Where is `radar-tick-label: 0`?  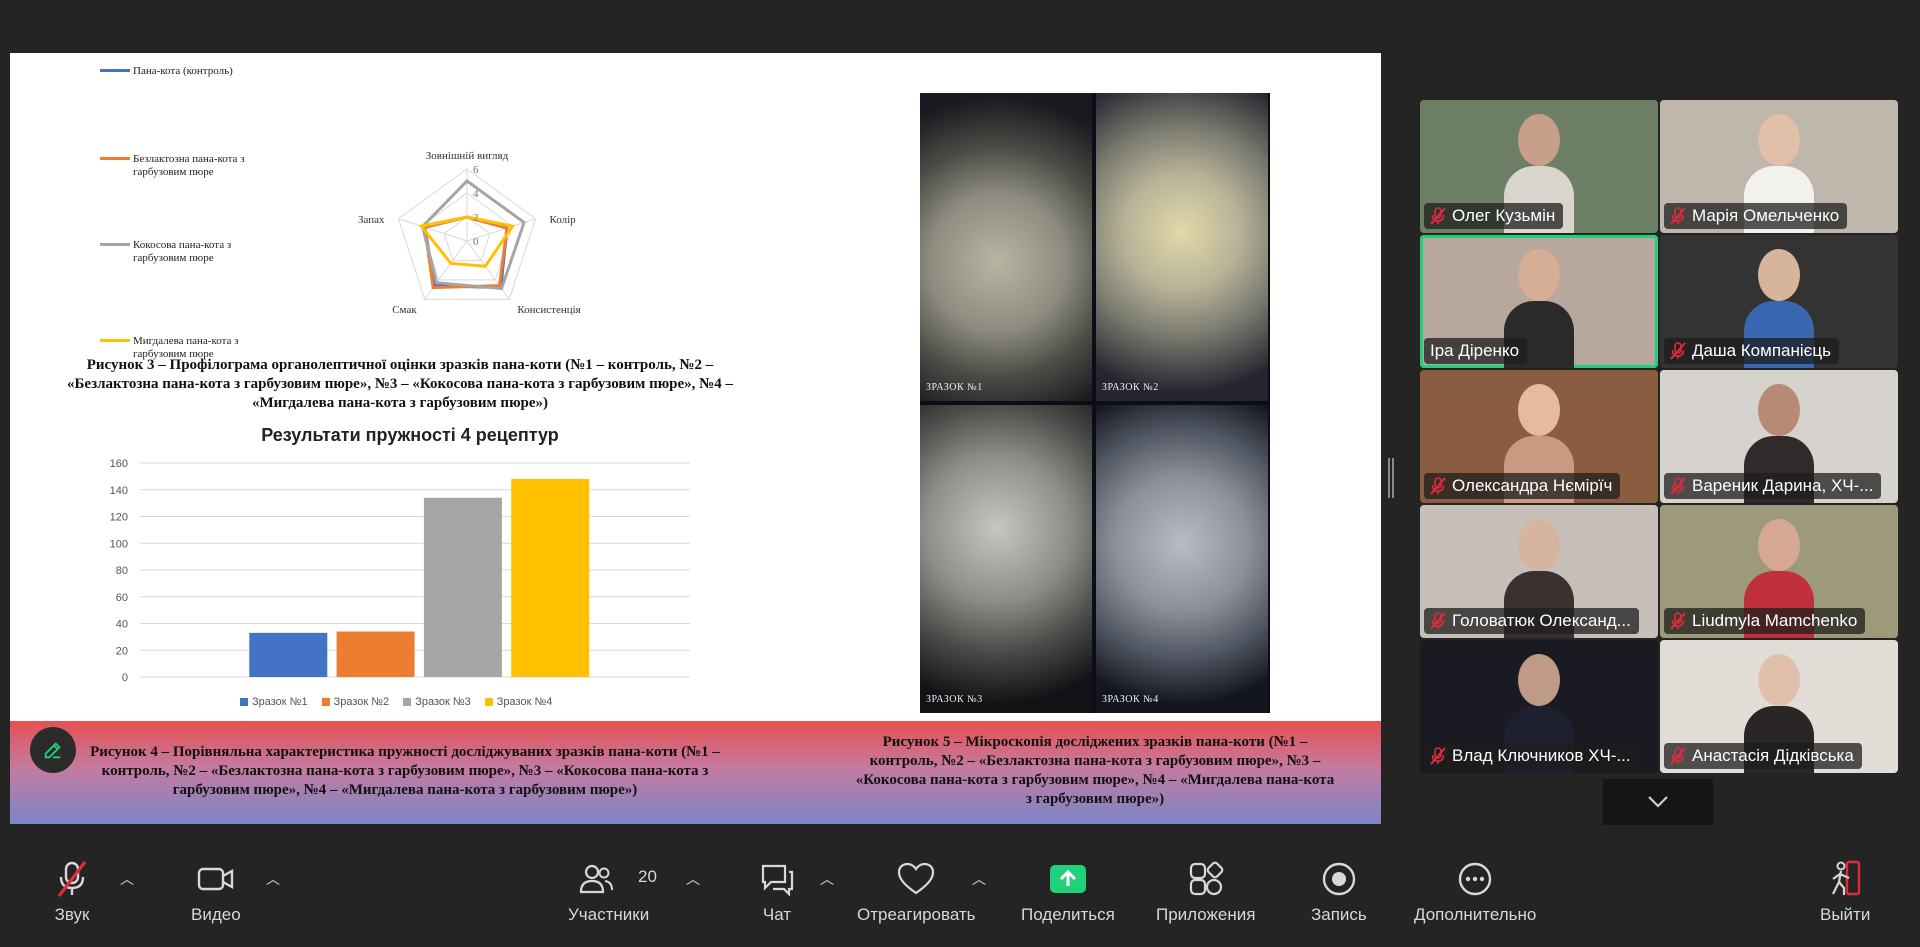 radar-tick-label: 0 is located at coordinates (476, 242).